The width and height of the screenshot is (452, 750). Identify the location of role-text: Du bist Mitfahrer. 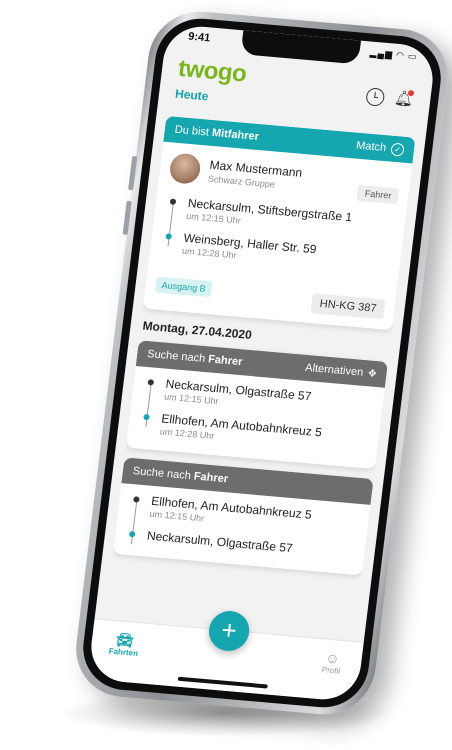
(217, 133).